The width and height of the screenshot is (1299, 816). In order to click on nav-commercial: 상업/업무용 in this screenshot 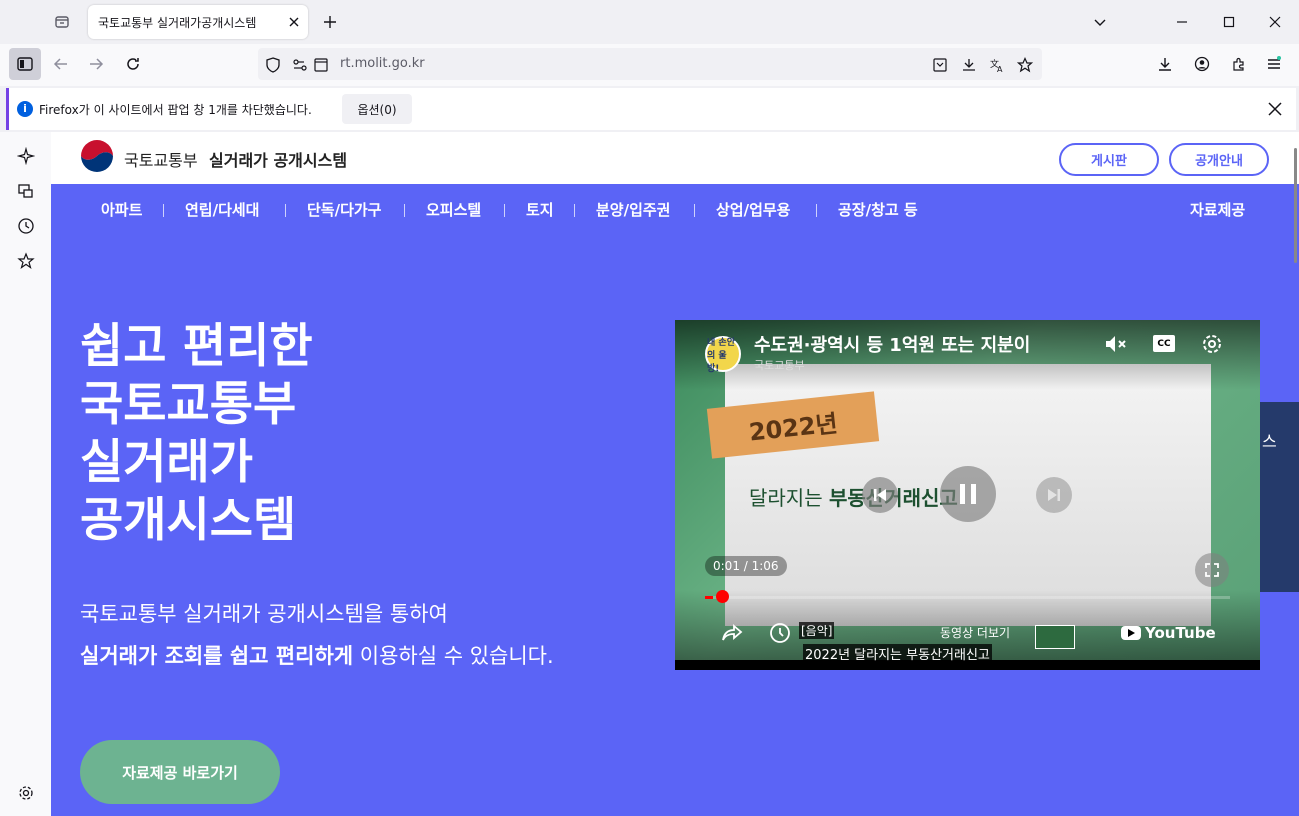, I will do `click(753, 209)`.